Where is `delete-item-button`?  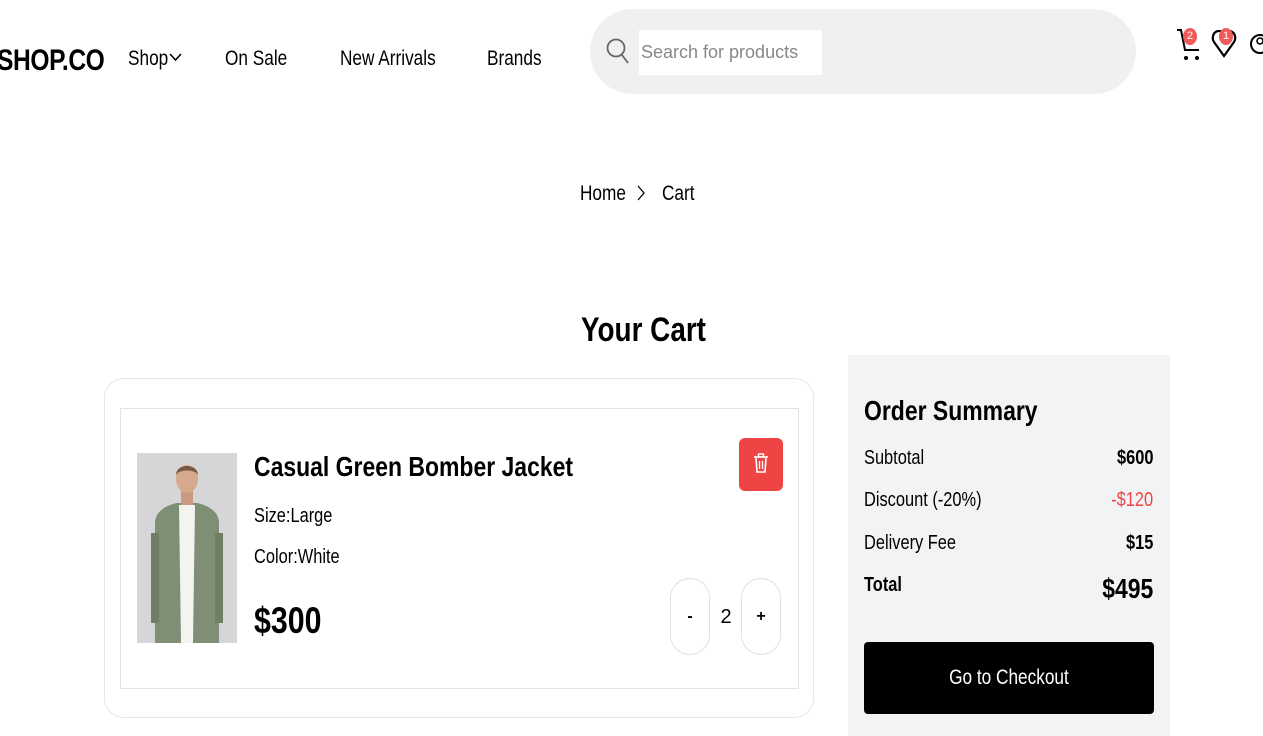
delete-item-button is located at coordinates (761, 464).